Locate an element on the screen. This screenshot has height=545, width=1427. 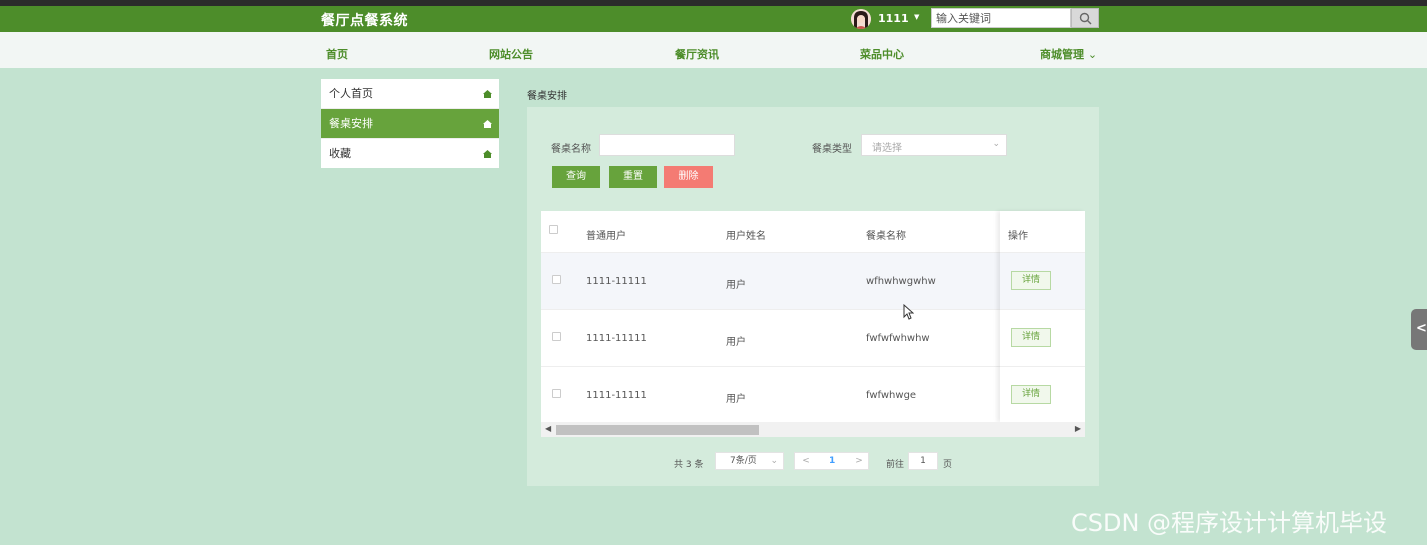
caret-down-icon: ▼ is located at coordinates (916, 17).